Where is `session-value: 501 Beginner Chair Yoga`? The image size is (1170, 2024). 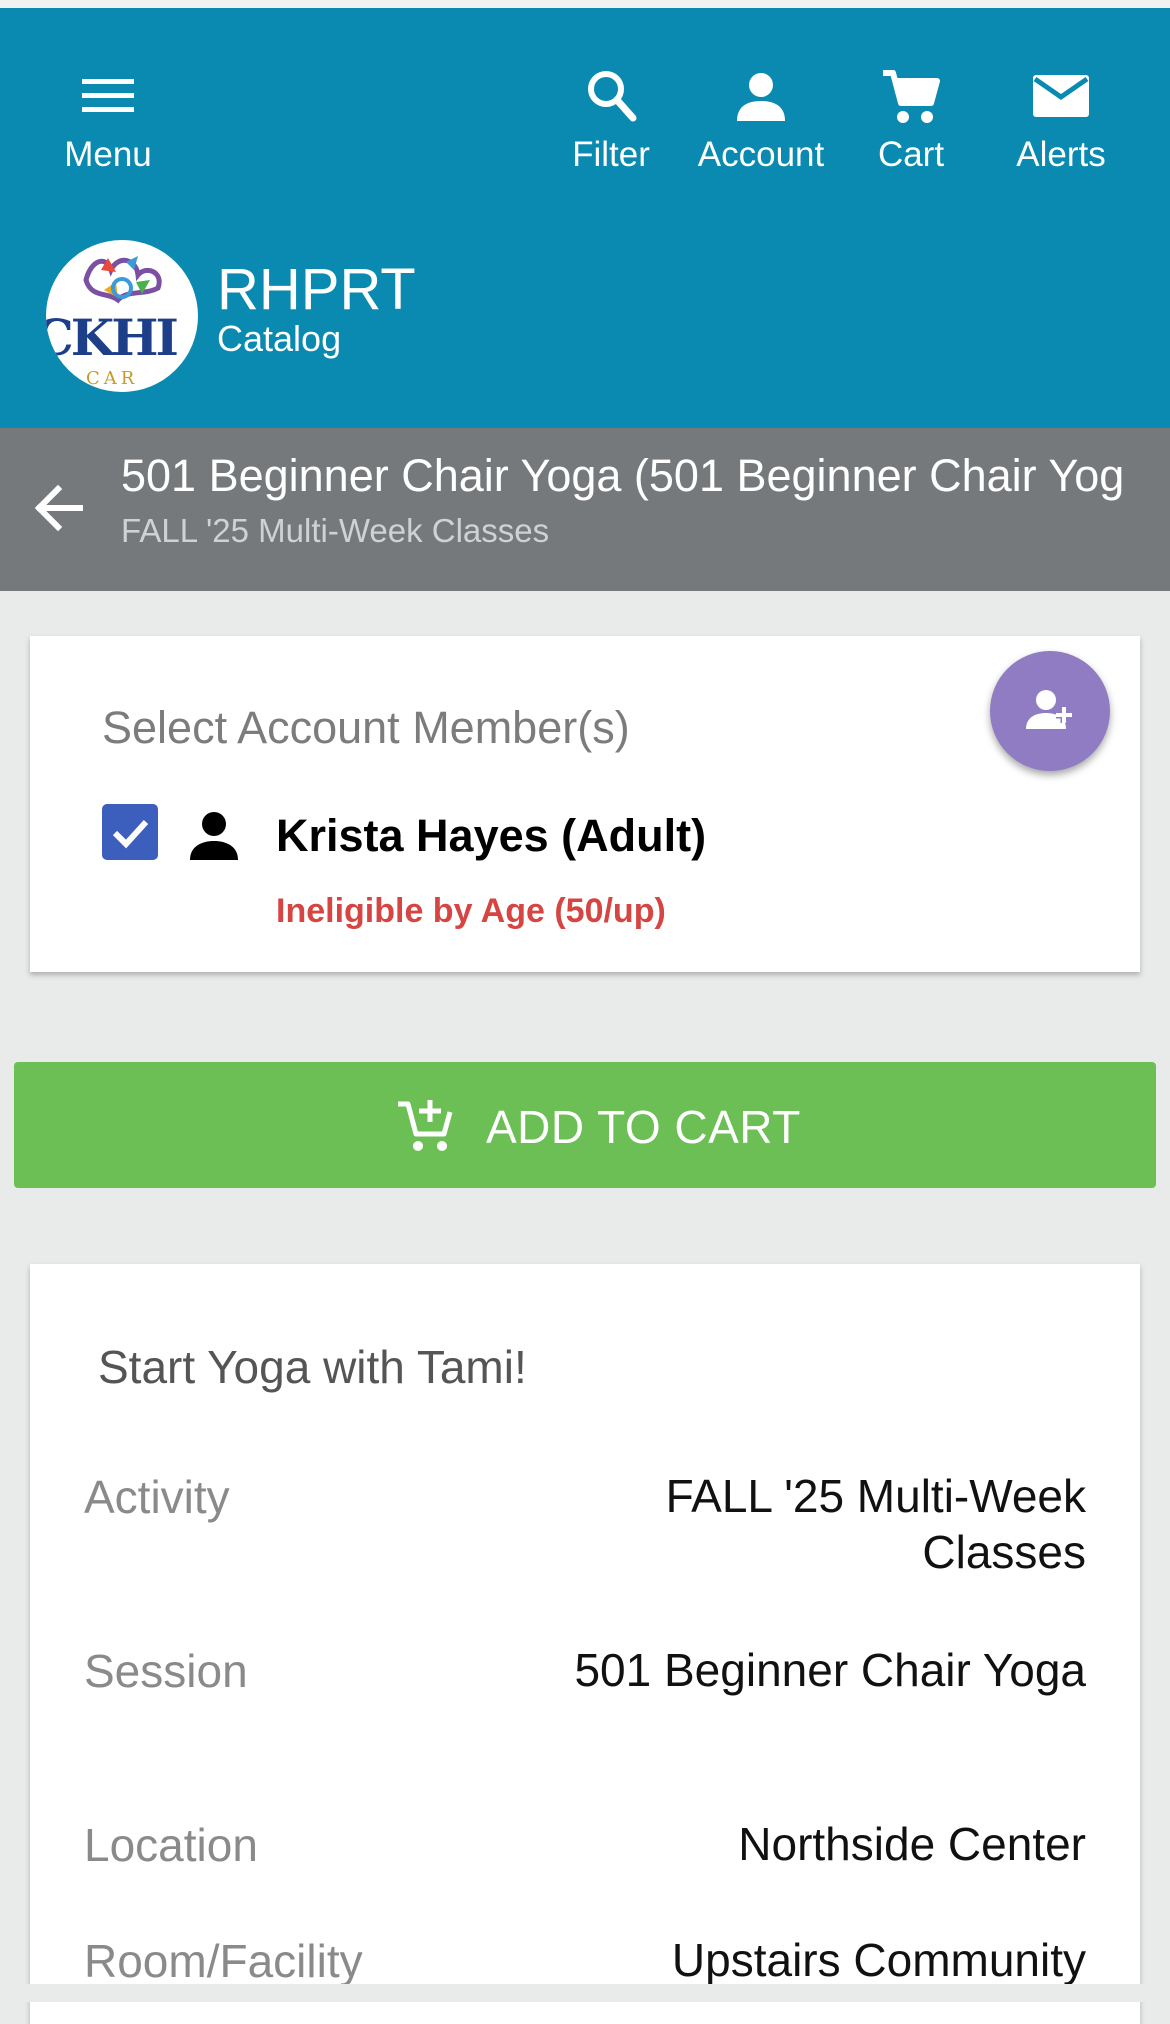 session-value: 501 Beginner Chair Yoga is located at coordinates (830, 1670).